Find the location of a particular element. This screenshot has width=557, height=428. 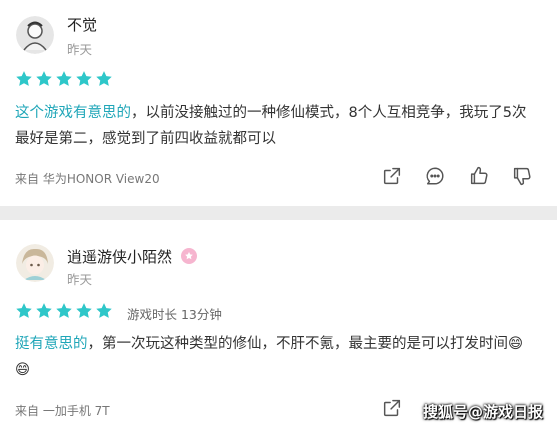

review-highlight: 挺有意思的 is located at coordinates (51, 344).